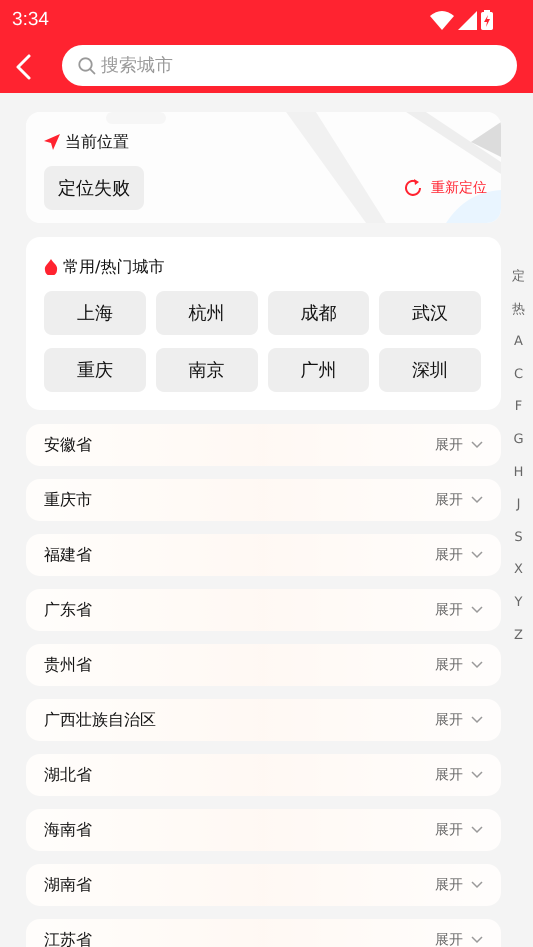 This screenshot has height=947, width=533. I want to click on index-letter: G, so click(518, 448).